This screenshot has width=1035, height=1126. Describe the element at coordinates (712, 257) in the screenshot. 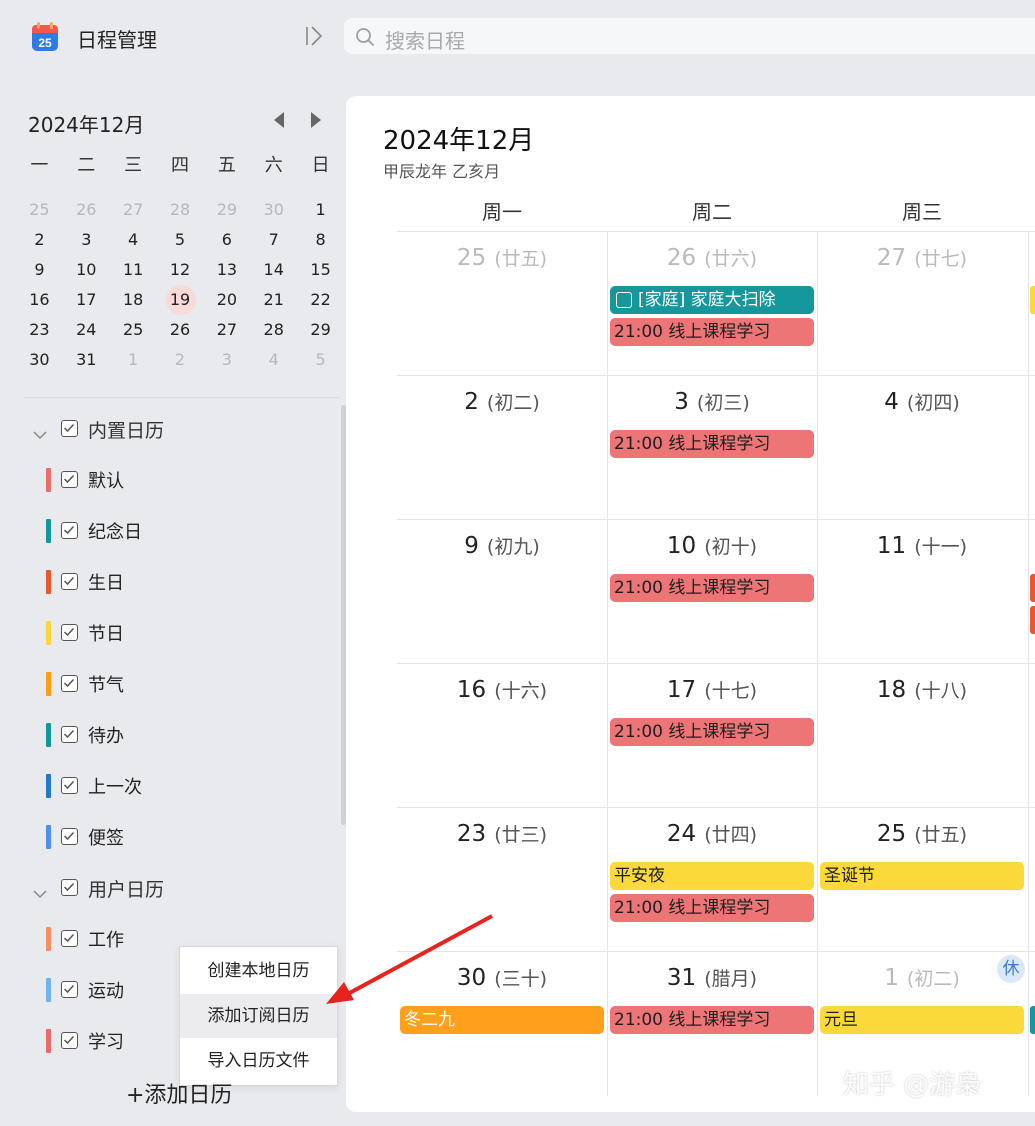

I see `day-header: 26 (廿六)` at that location.